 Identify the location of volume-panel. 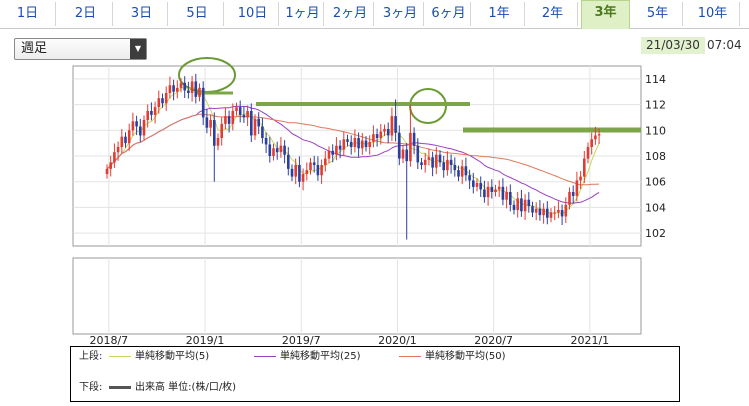
(357, 296).